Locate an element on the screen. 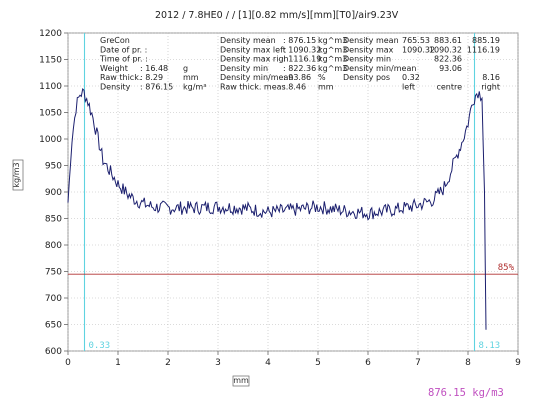 The height and width of the screenshot is (401, 550). info-value: : 93.86 is located at coordinates (297, 77).